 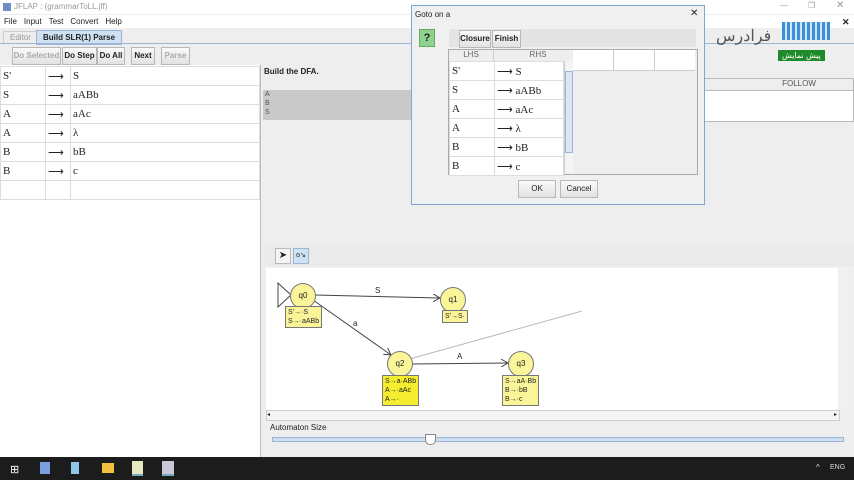 I want to click on book-icon, so click(x=806, y=31).